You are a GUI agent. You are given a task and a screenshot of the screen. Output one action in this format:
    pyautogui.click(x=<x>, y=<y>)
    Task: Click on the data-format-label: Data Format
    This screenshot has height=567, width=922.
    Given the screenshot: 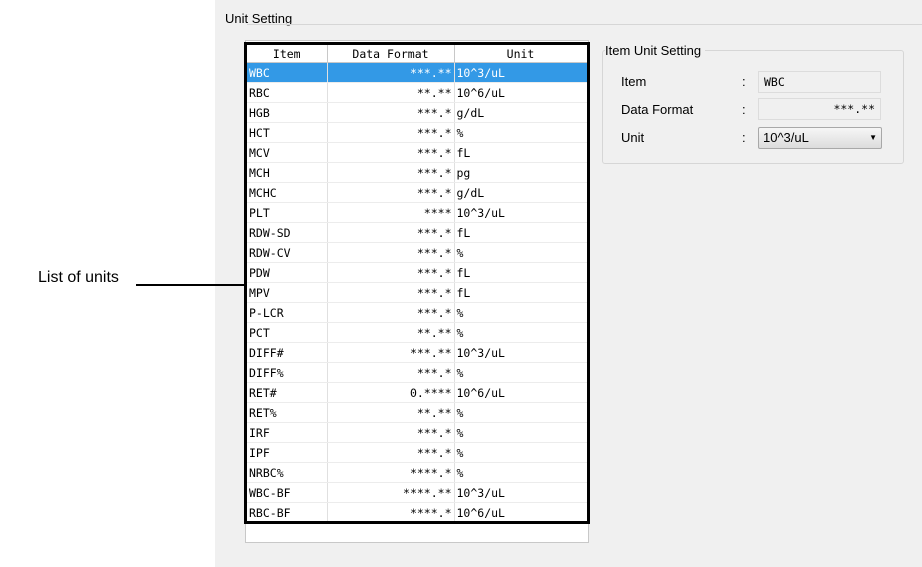 What is the action you would take?
    pyautogui.click(x=657, y=109)
    